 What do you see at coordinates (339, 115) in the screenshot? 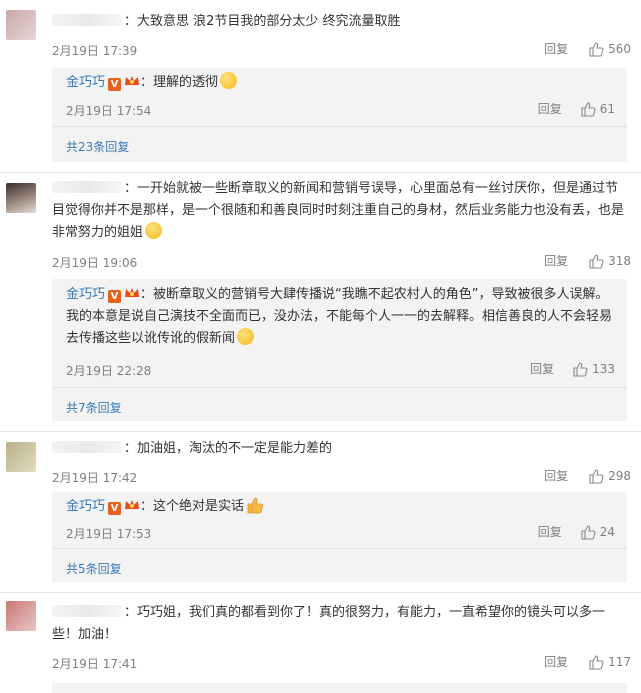
I see `reply-box: 金巧巧 V ：理解的透彻 2月19日 17:54 回复 61 共23条回复` at bounding box center [339, 115].